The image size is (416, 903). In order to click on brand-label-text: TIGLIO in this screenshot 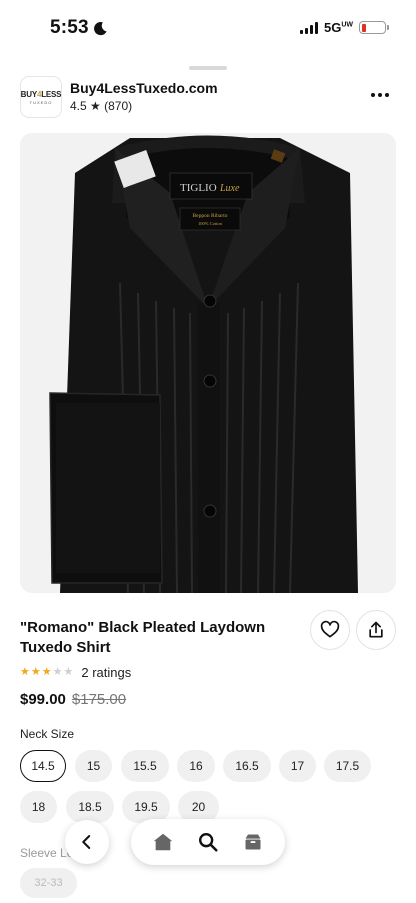, I will do `click(198, 188)`.